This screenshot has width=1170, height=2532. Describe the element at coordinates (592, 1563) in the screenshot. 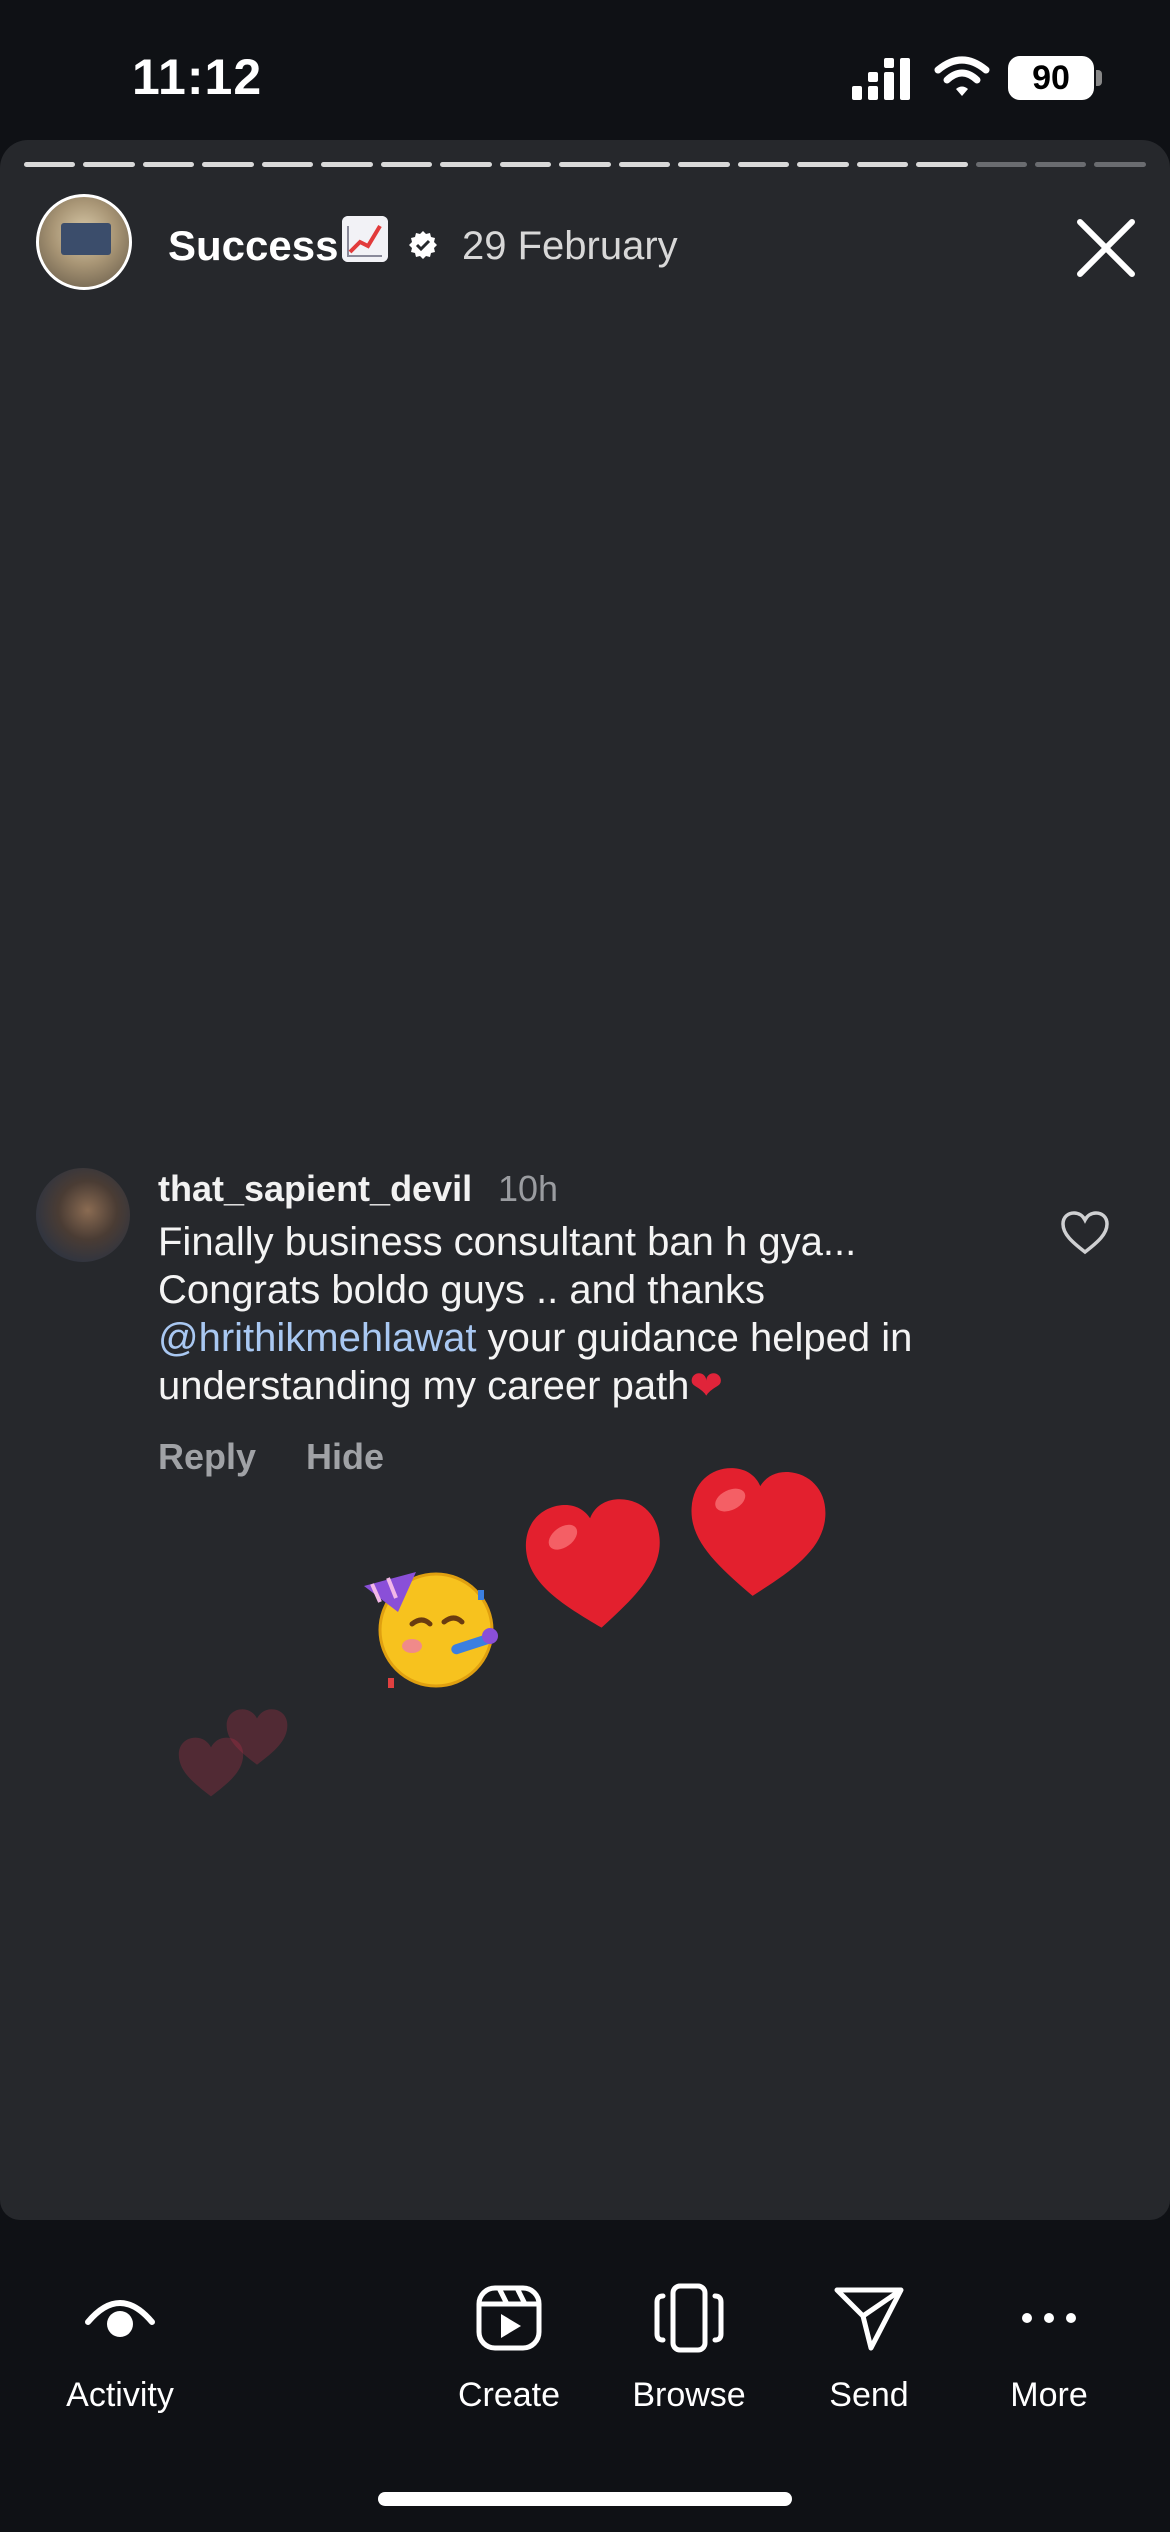

I see `red-heart-sticker-icon` at that location.